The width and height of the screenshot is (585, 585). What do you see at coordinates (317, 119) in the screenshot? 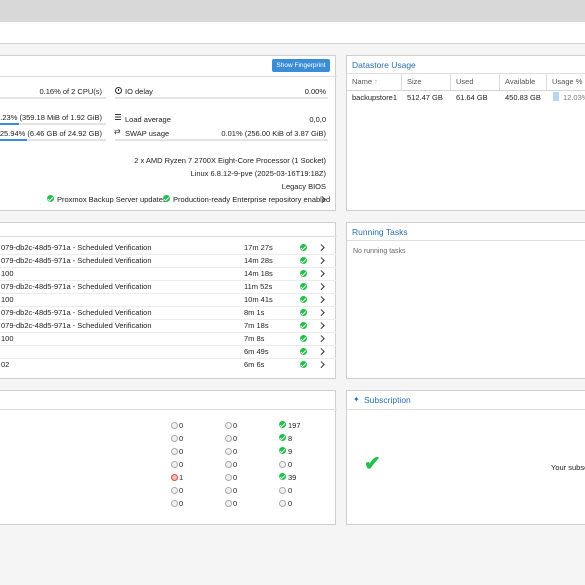
I see `load-average-value: 0,0,0` at bounding box center [317, 119].